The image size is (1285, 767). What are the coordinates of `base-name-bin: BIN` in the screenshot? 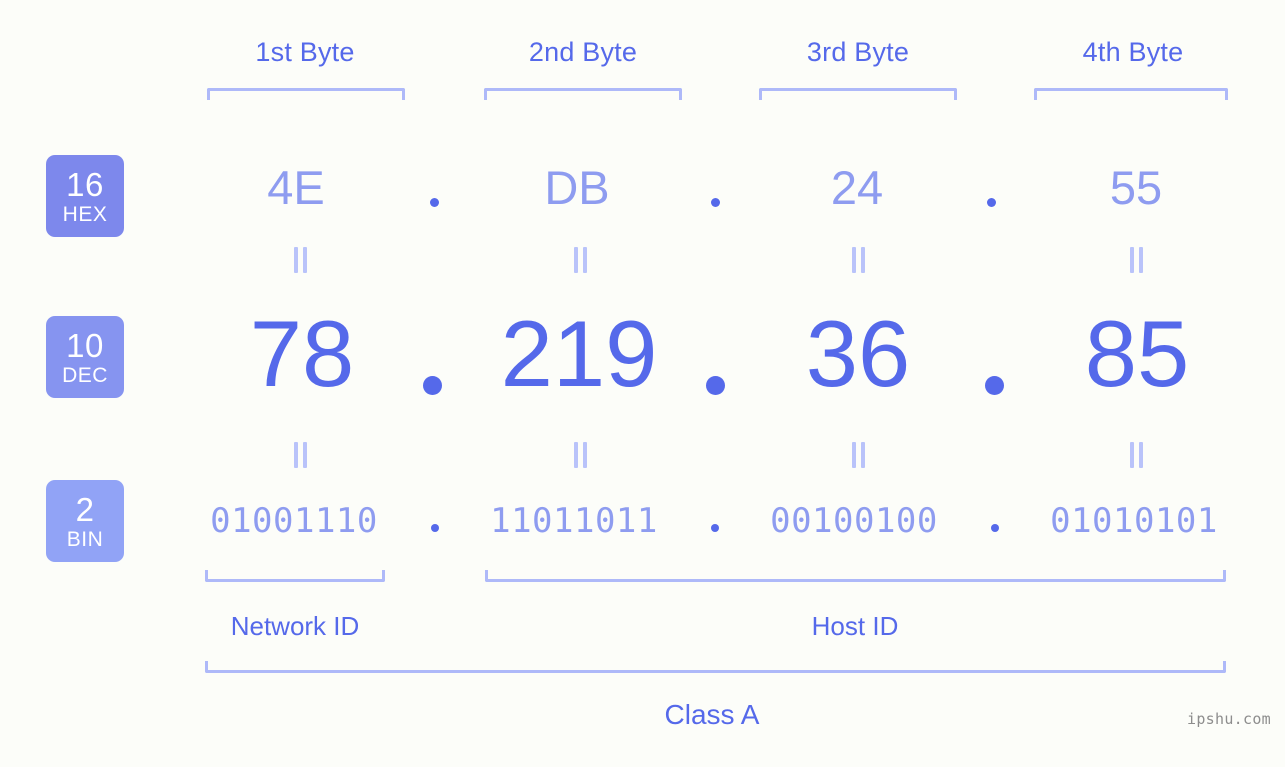 It's located at (85, 539).